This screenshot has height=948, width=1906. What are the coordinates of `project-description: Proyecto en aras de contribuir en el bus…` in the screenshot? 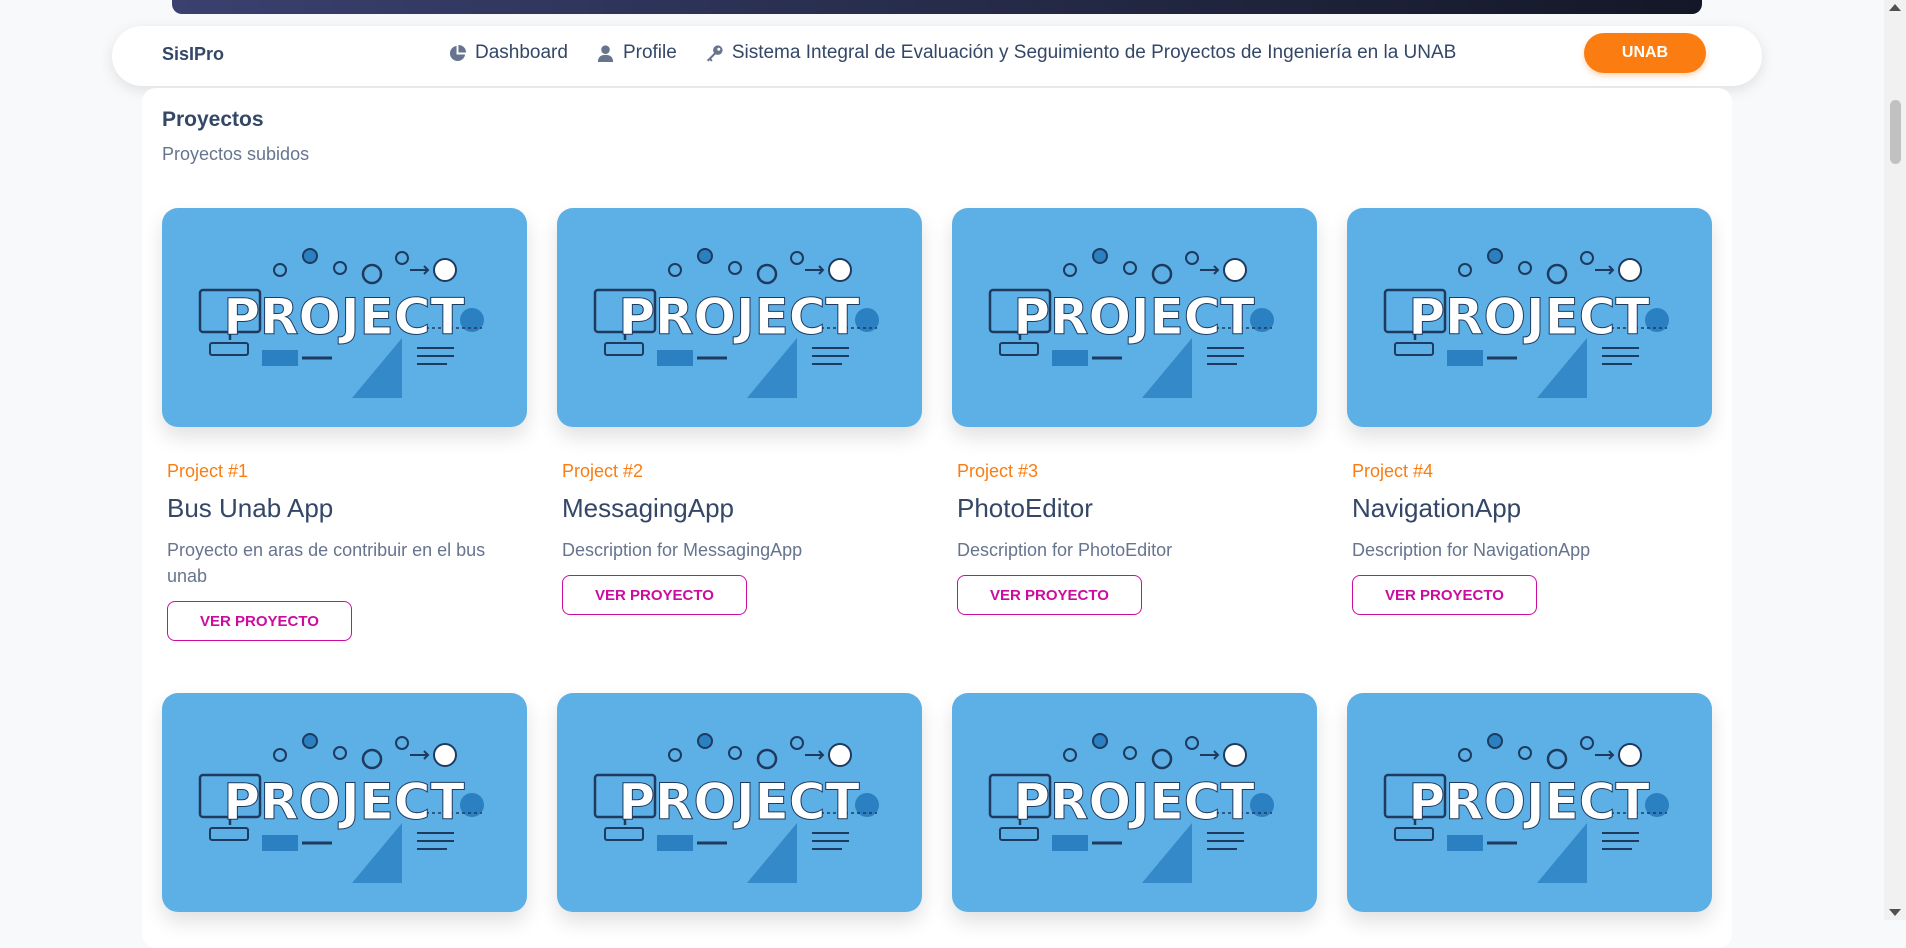 It's located at (326, 563).